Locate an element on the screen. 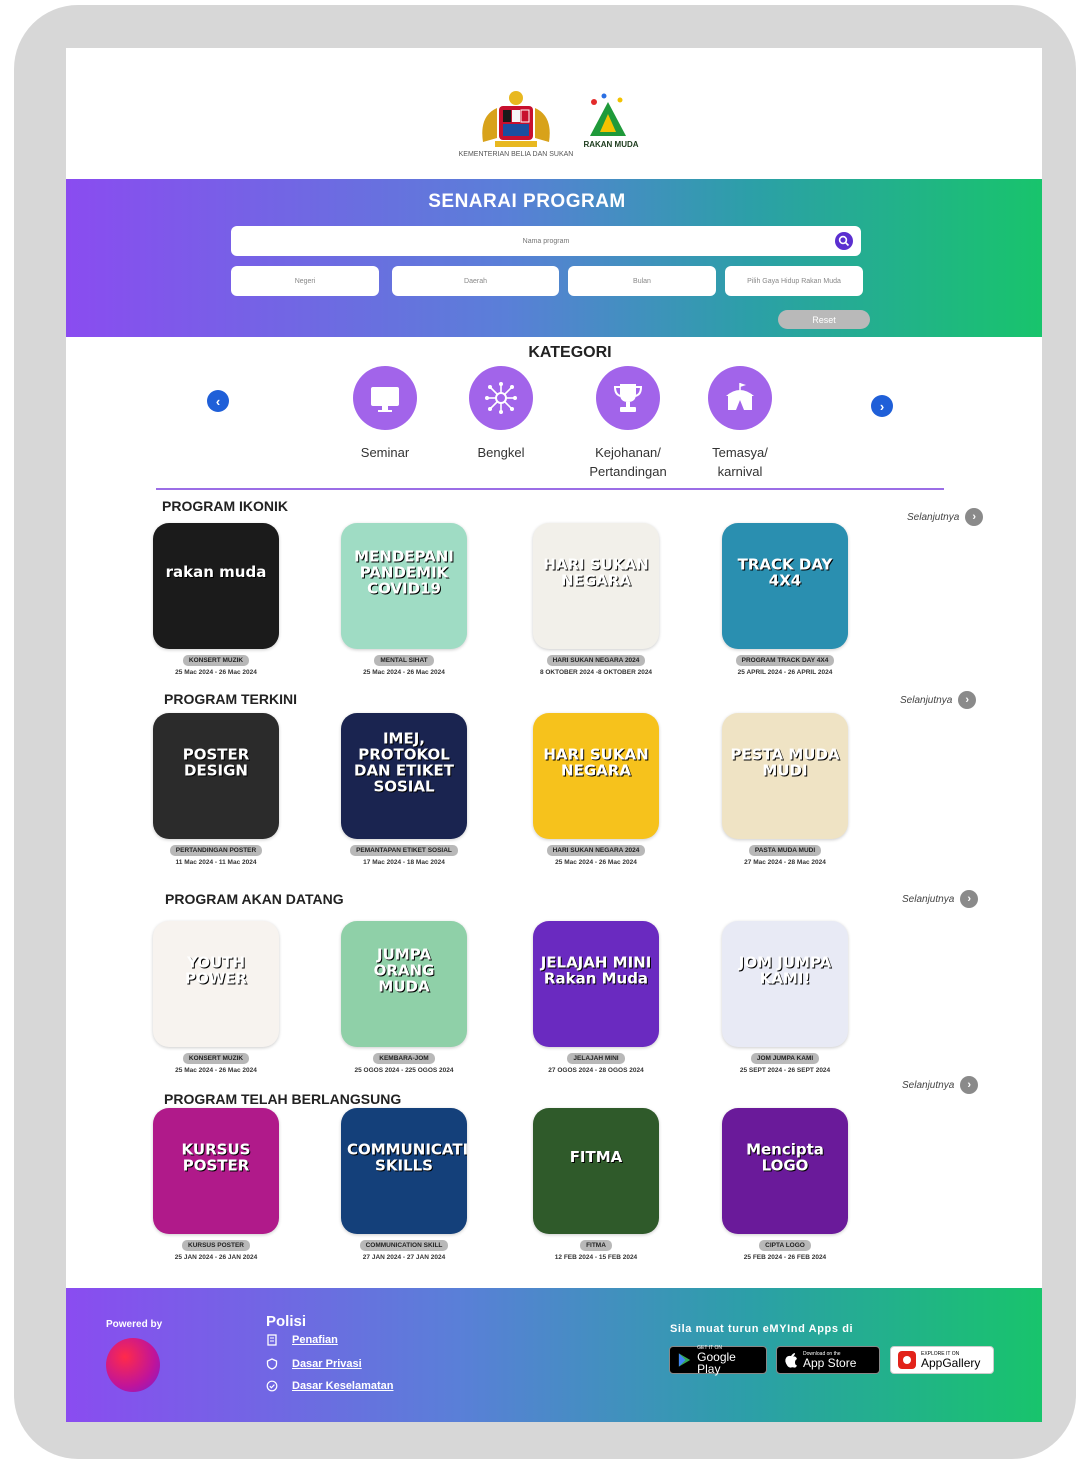 This screenshot has height=1459, width=1076. search-button is located at coordinates (844, 241).